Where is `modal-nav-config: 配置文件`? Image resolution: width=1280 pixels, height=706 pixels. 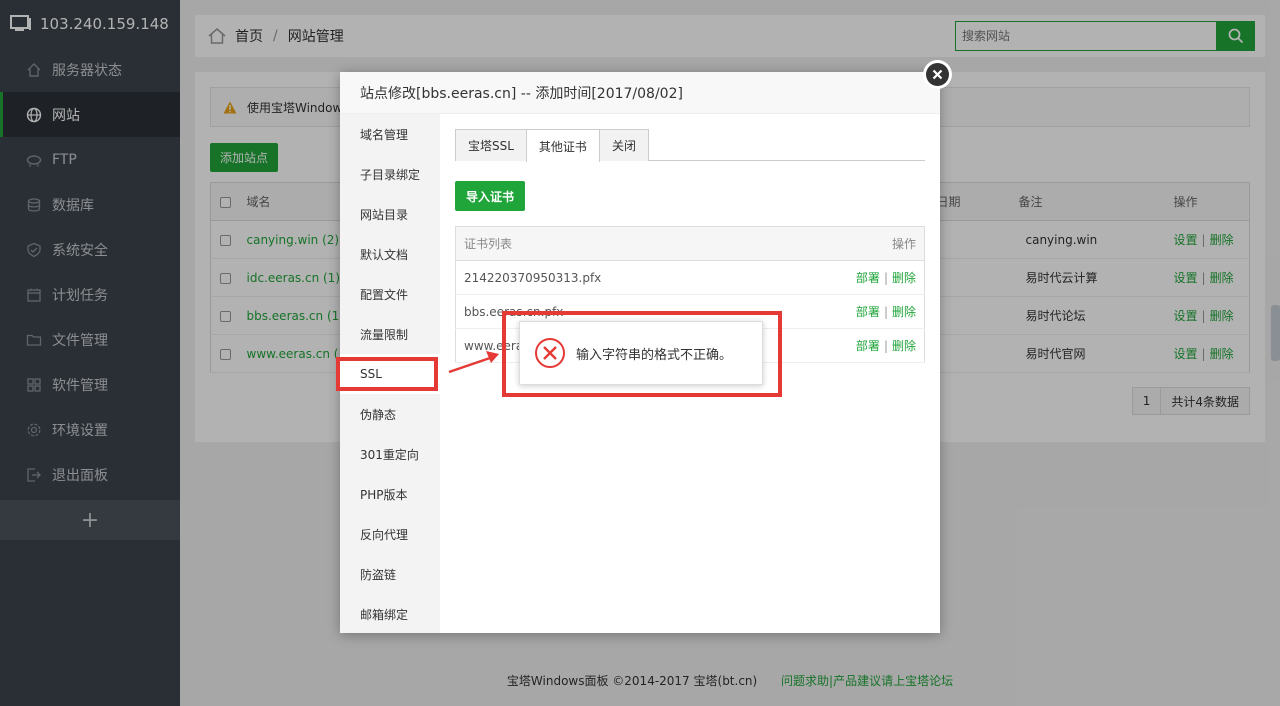
modal-nav-config: 配置文件 is located at coordinates (390, 294).